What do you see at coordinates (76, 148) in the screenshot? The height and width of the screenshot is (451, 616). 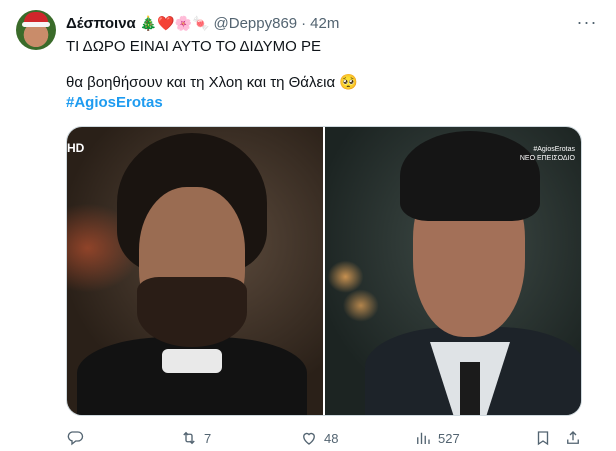 I see `hd-badge: HD` at bounding box center [76, 148].